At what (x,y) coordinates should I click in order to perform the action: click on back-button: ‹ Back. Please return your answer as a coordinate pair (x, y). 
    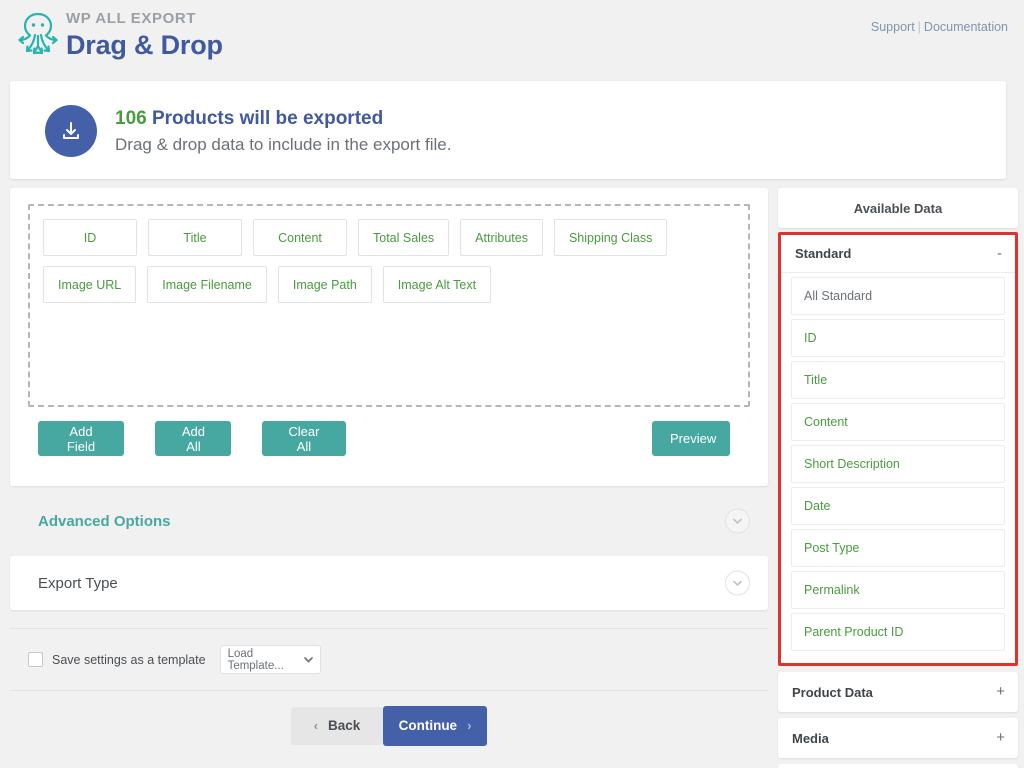
    Looking at the image, I should click on (337, 725).